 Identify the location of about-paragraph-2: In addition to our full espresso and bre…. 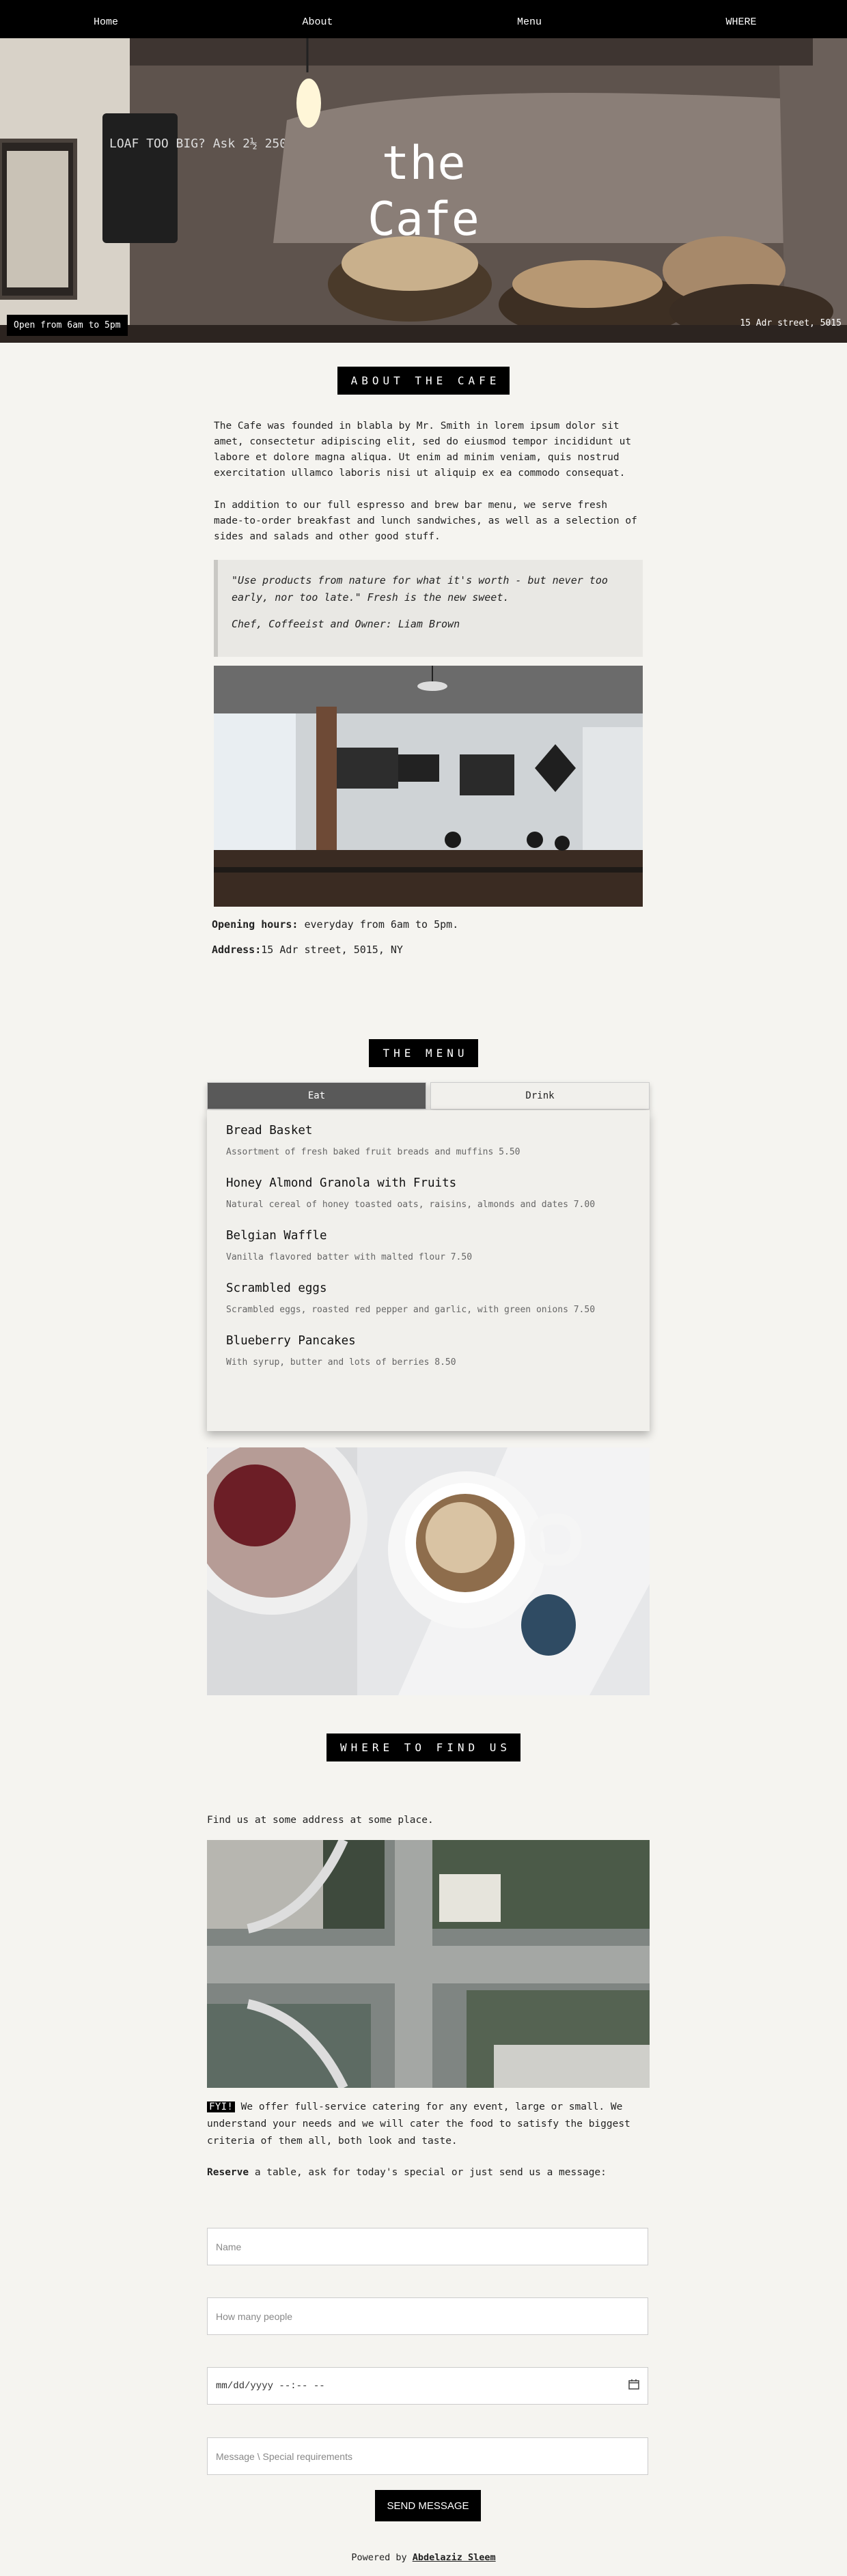
(426, 521).